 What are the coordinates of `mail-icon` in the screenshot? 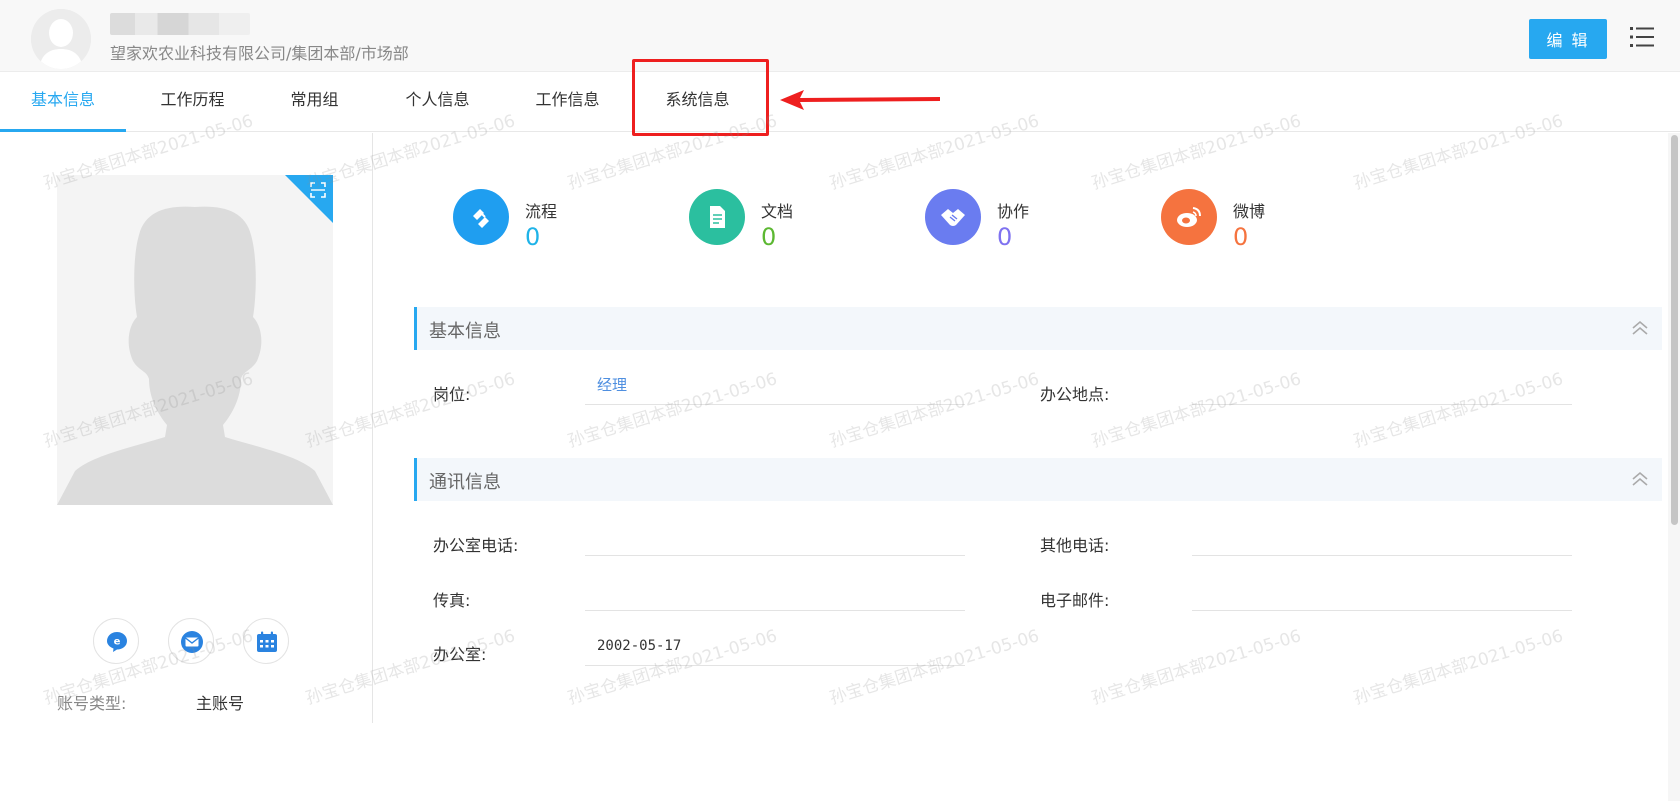 It's located at (192, 642).